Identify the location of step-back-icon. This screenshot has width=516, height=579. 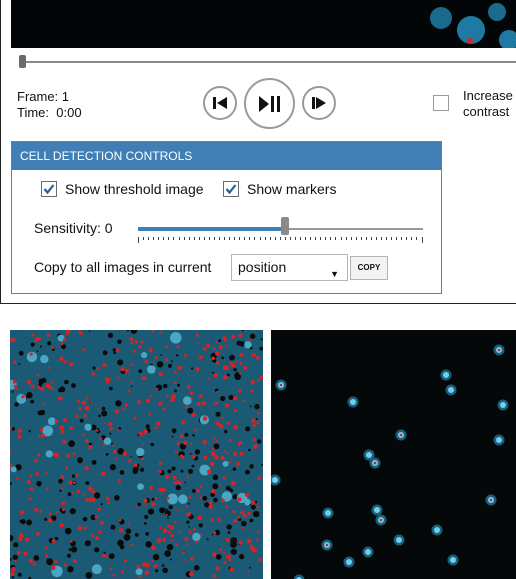
(220, 103).